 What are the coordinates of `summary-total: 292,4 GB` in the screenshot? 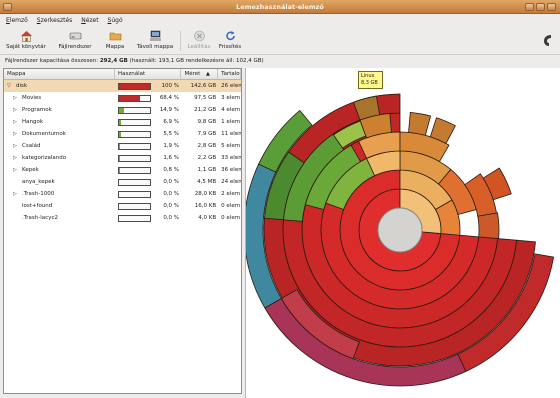 It's located at (113, 61).